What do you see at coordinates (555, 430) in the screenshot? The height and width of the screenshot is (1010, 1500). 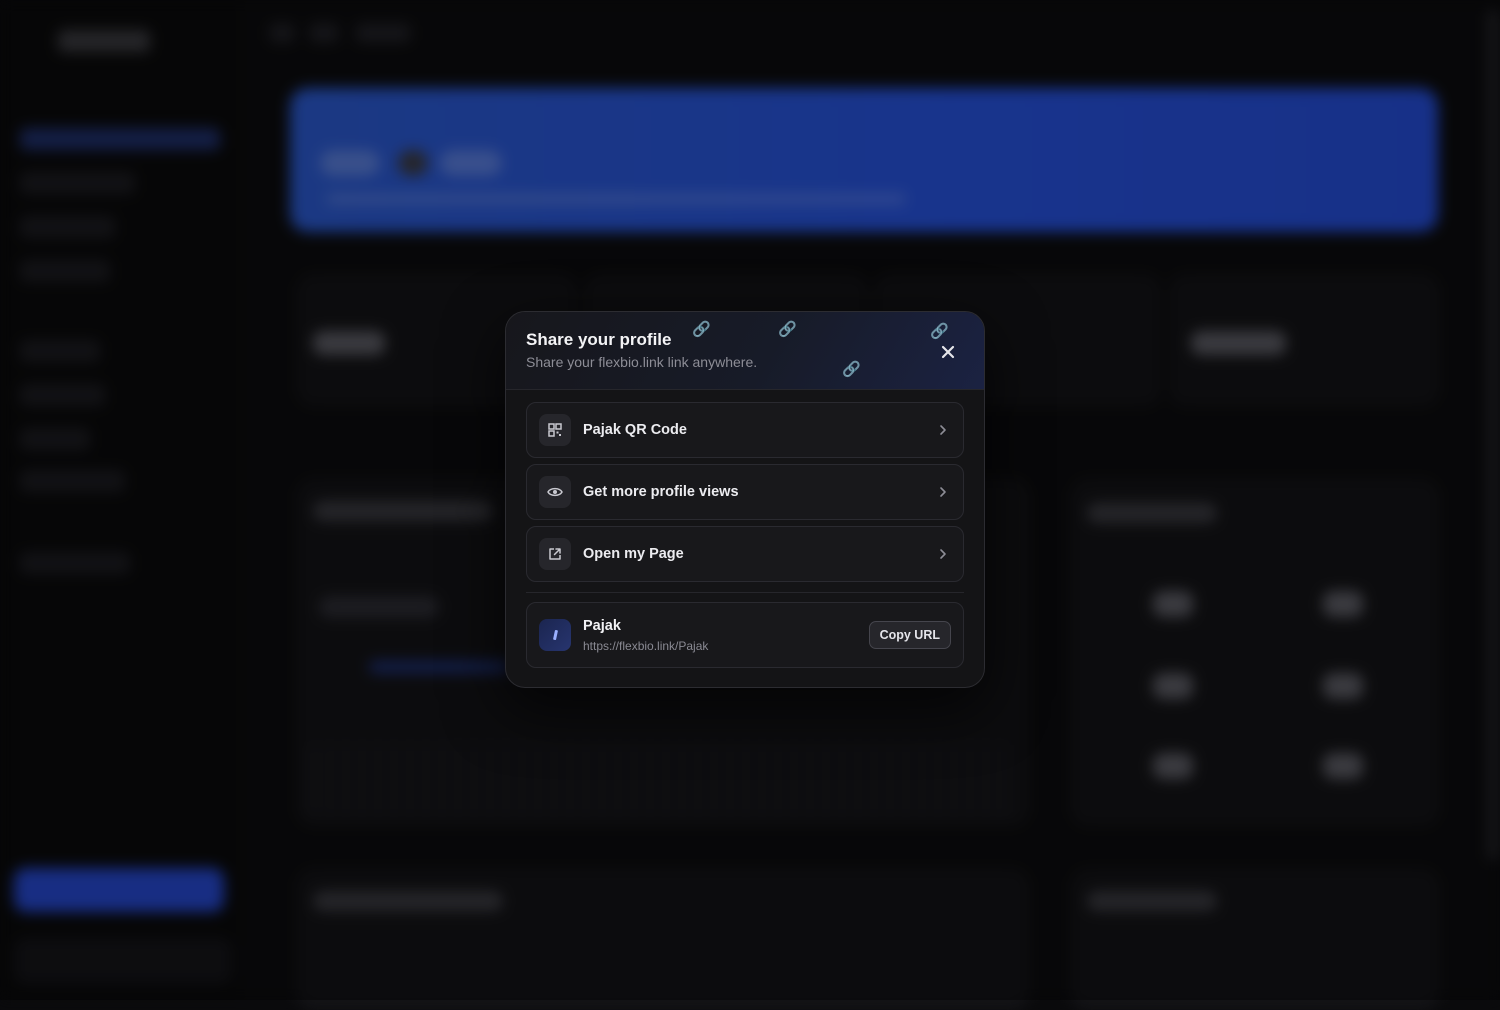 I see `qr-code-icon` at bounding box center [555, 430].